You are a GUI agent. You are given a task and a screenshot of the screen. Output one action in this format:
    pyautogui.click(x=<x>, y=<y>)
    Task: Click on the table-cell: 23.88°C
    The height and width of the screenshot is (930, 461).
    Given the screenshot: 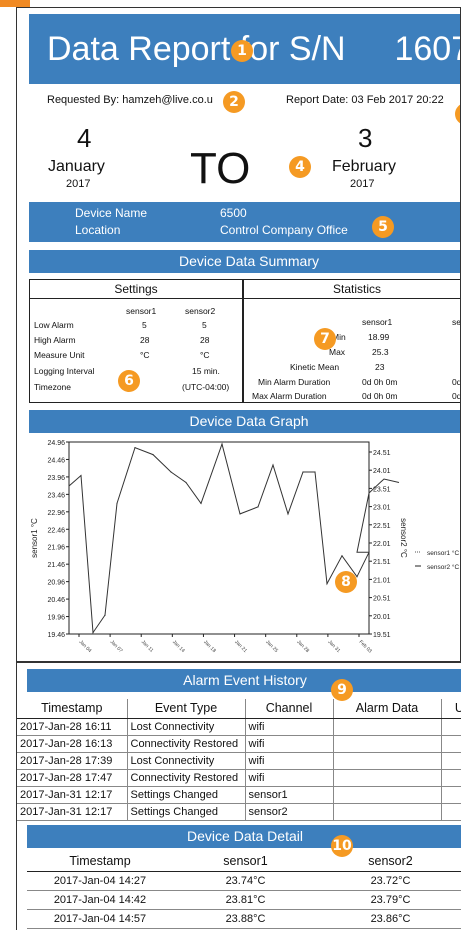 What is the action you would take?
    pyautogui.click(x=245, y=919)
    